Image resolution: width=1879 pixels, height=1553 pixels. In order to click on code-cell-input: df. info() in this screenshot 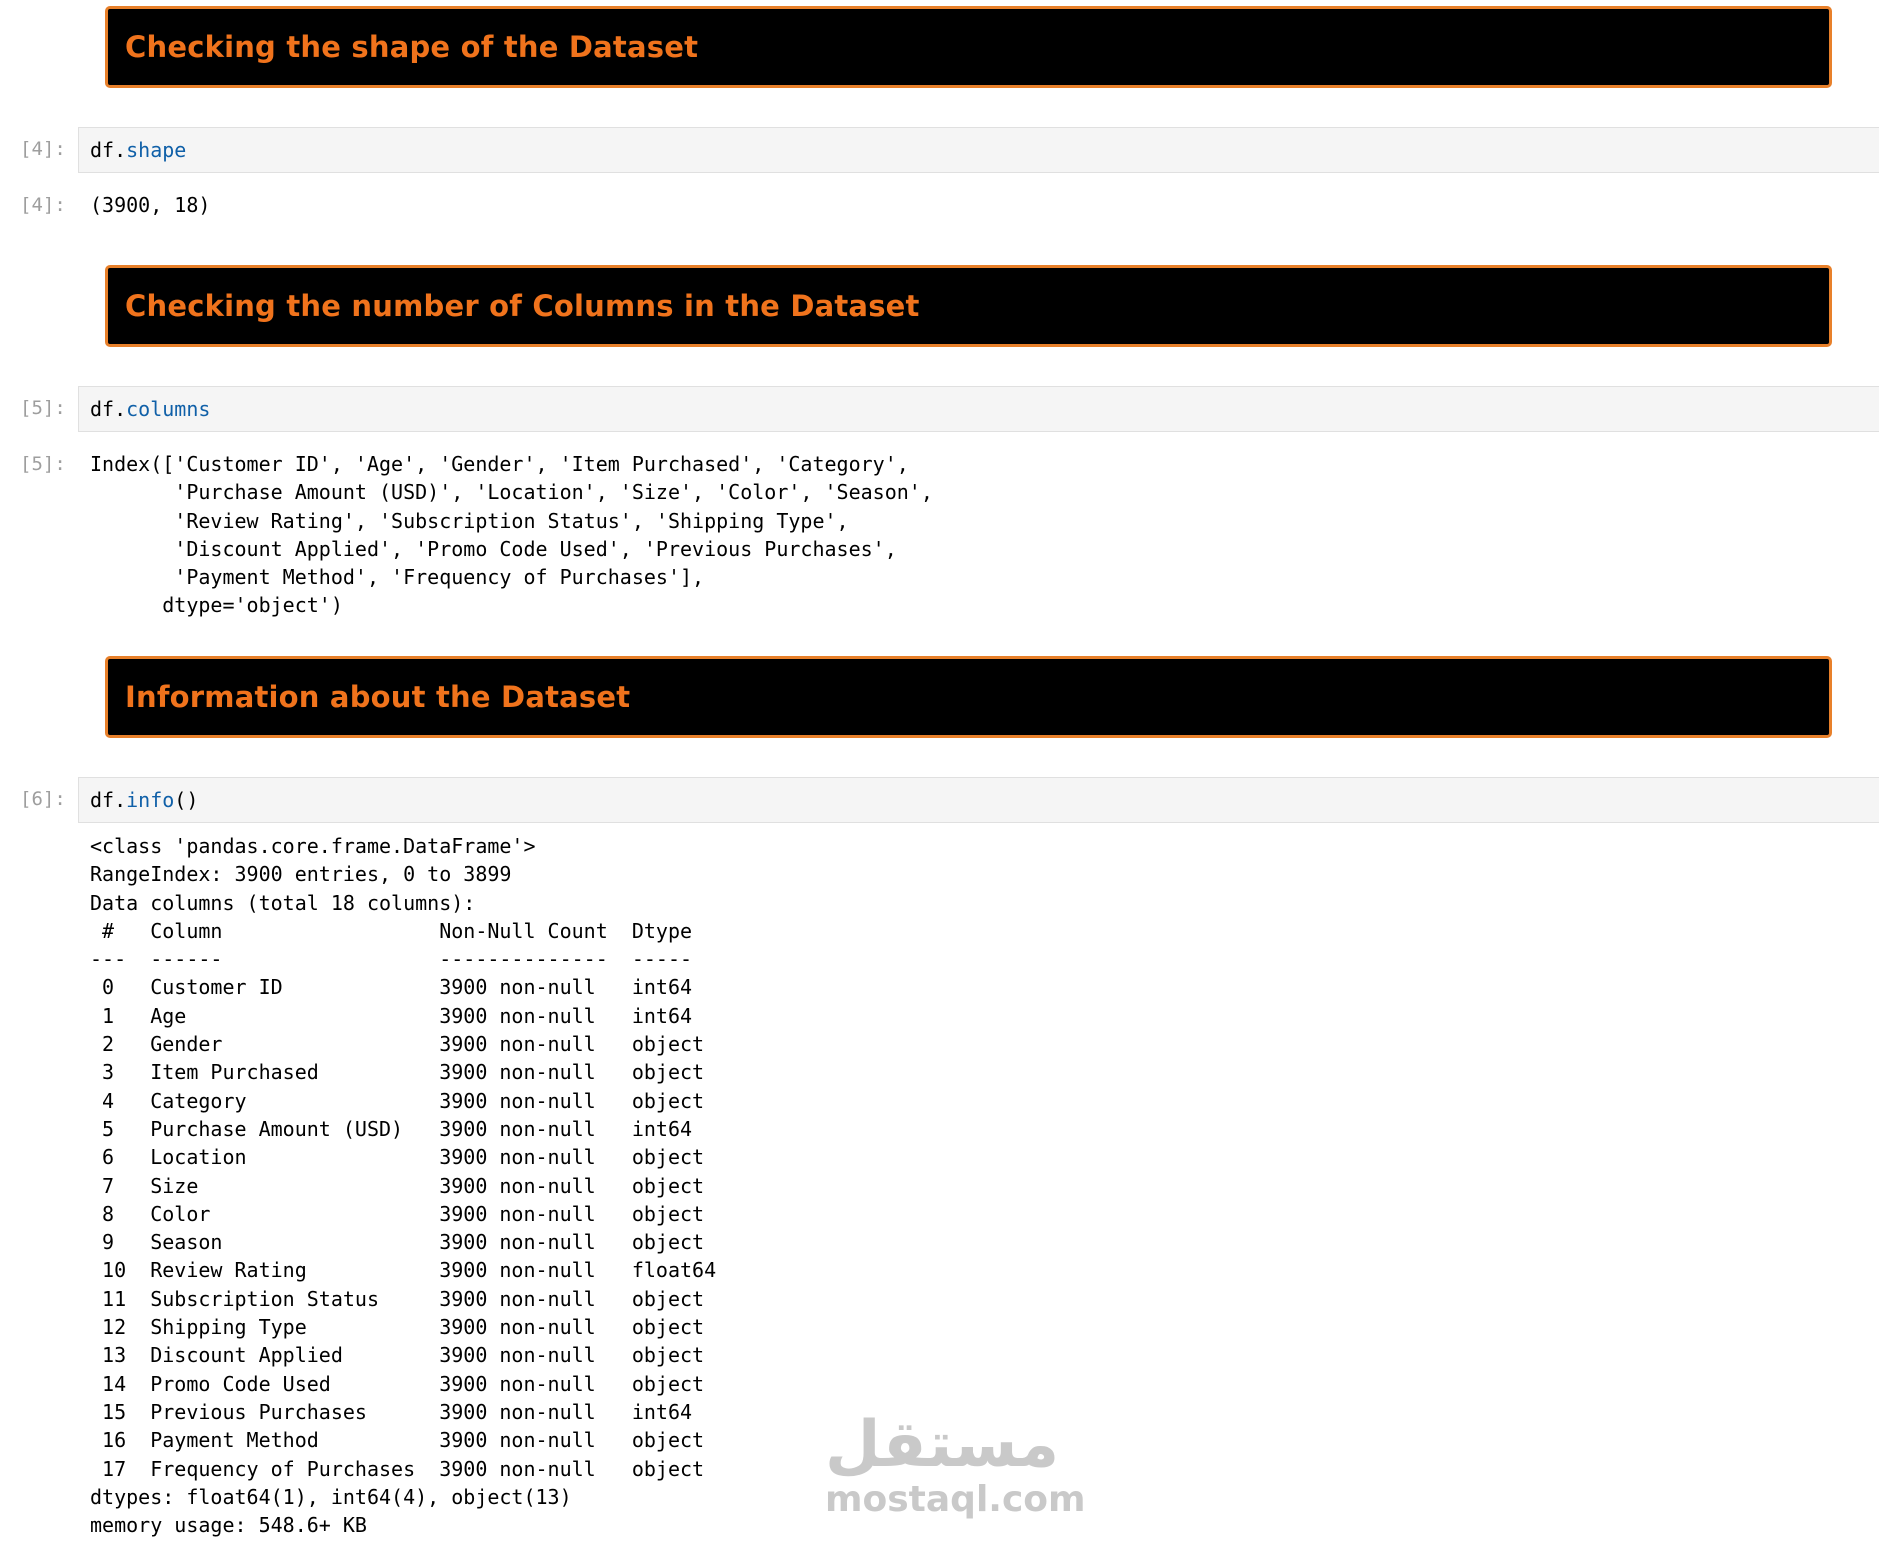, I will do `click(978, 800)`.